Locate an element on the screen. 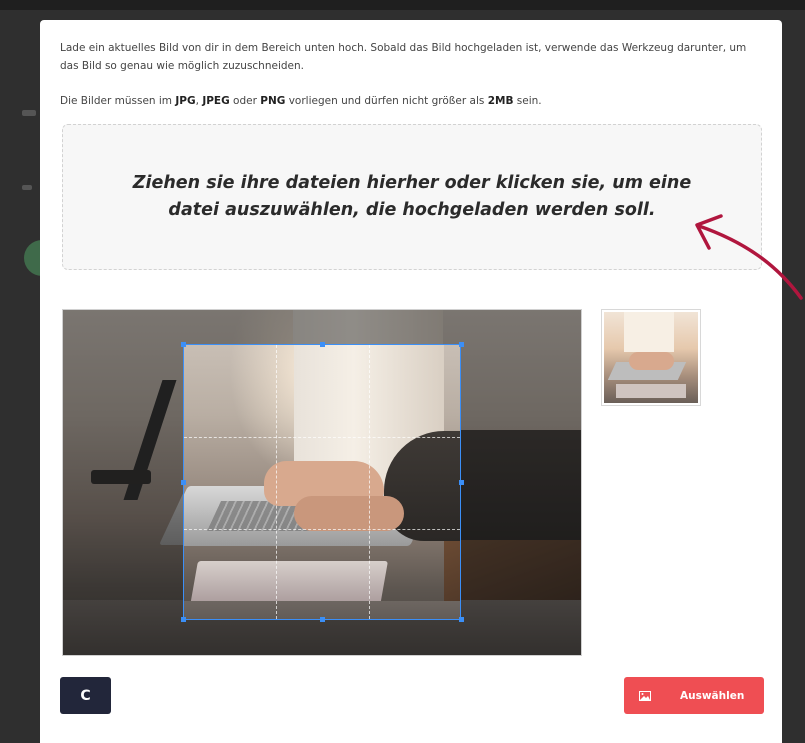  crop-box-photo is located at coordinates (322, 482).